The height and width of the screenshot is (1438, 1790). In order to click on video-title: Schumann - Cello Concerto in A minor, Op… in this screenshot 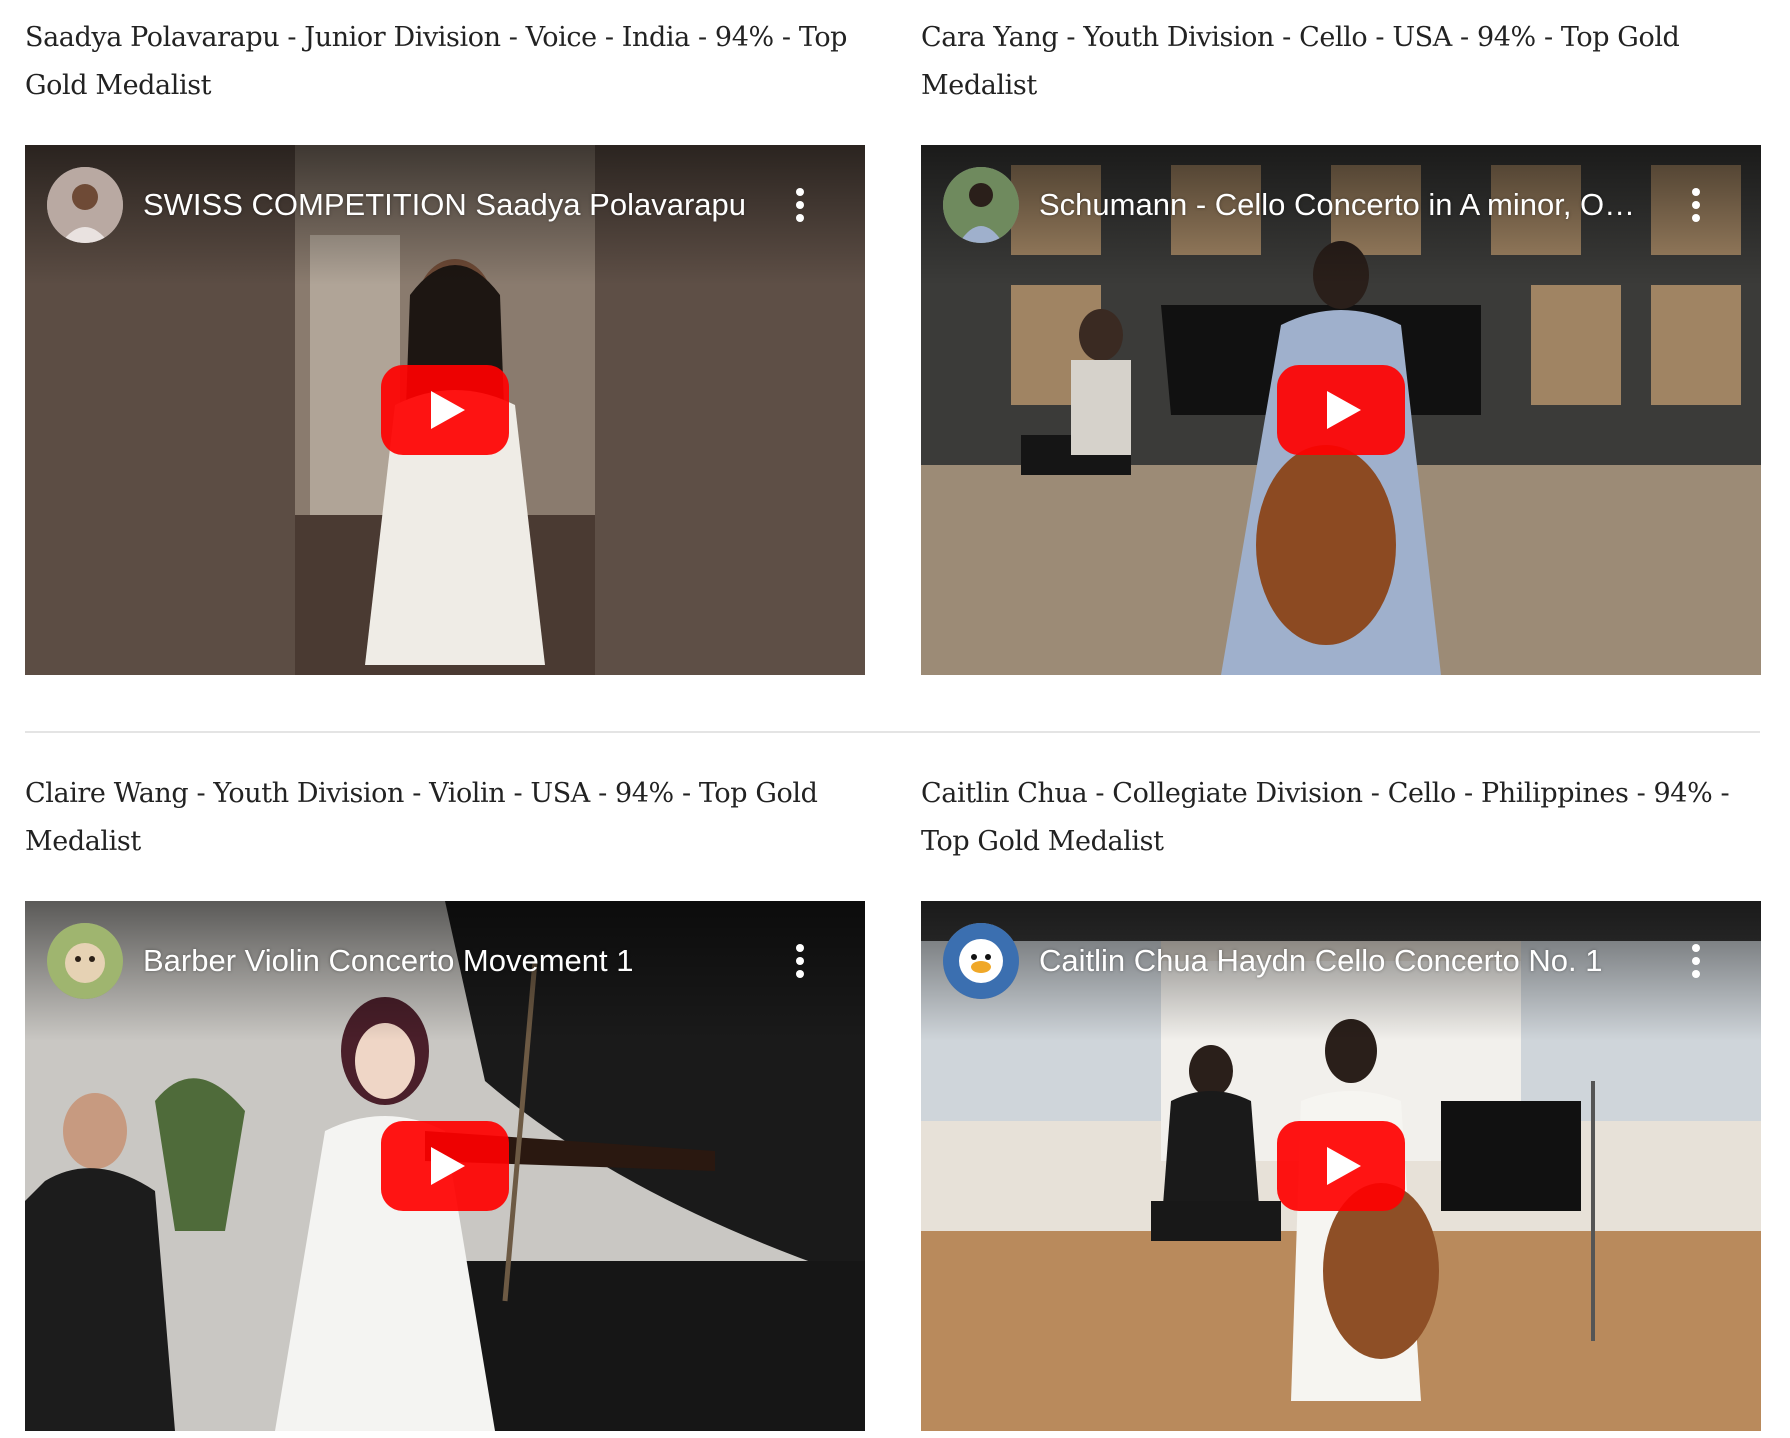, I will do `click(1344, 205)`.